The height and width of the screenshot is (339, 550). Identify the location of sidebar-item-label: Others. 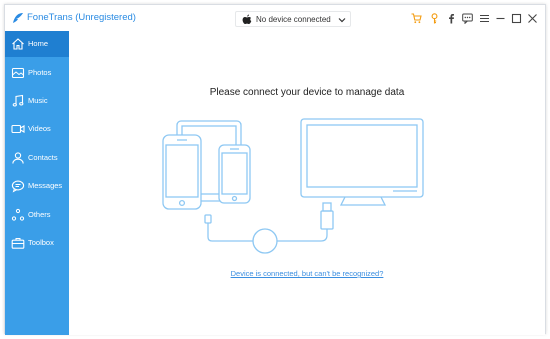
(39, 214).